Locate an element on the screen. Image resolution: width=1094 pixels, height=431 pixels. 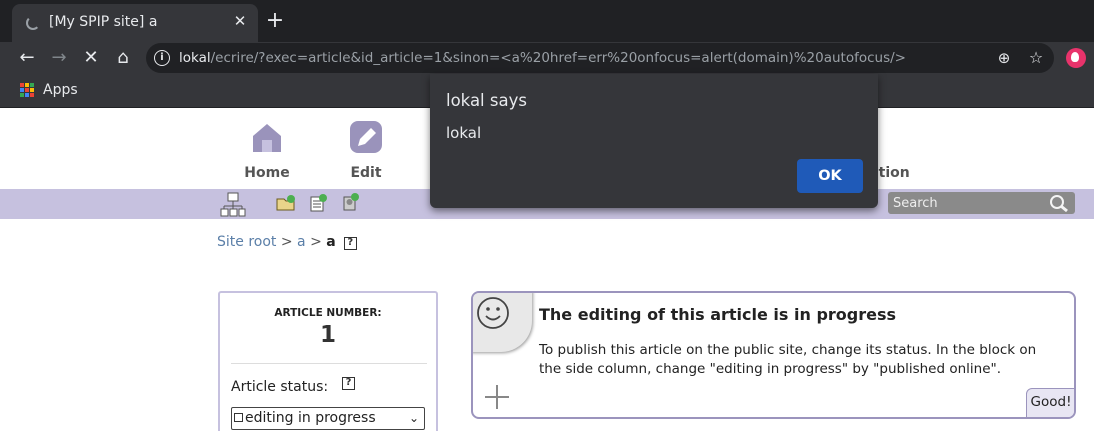
search-box is located at coordinates (981, 203).